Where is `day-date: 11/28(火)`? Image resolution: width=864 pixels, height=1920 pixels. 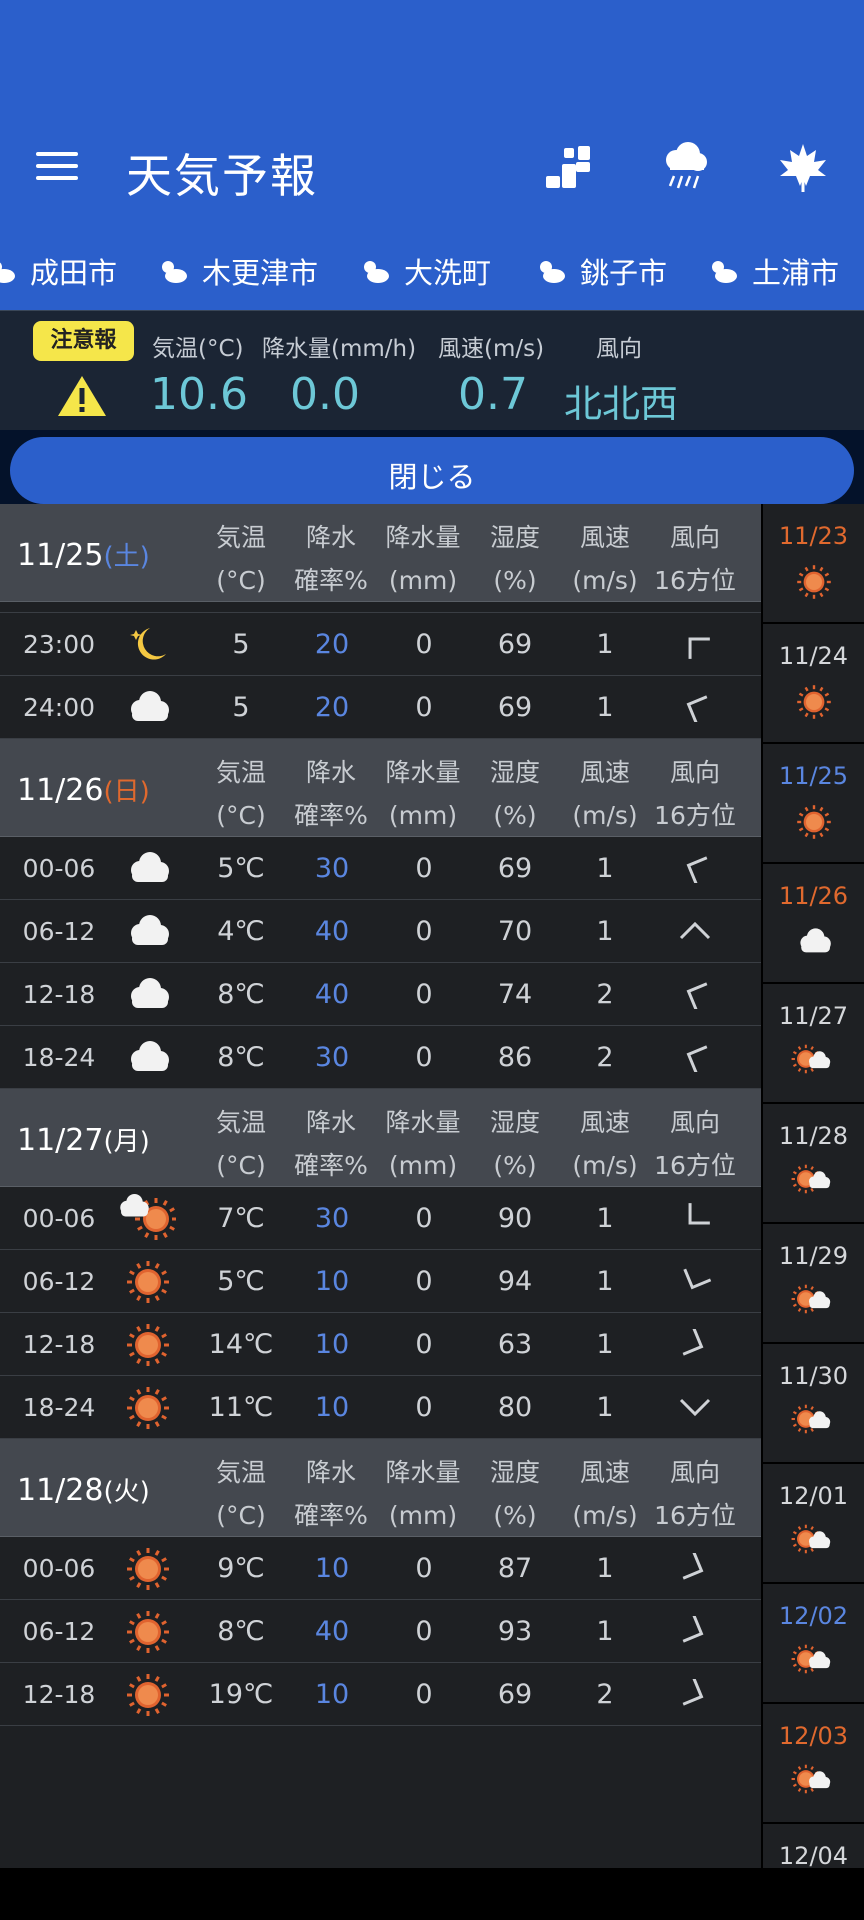
day-date: 11/28(火) is located at coordinates (83, 1489).